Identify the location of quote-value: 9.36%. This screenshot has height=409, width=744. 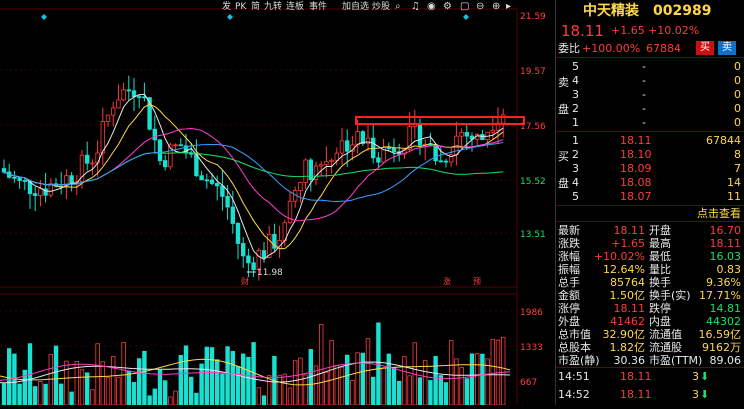
(723, 282).